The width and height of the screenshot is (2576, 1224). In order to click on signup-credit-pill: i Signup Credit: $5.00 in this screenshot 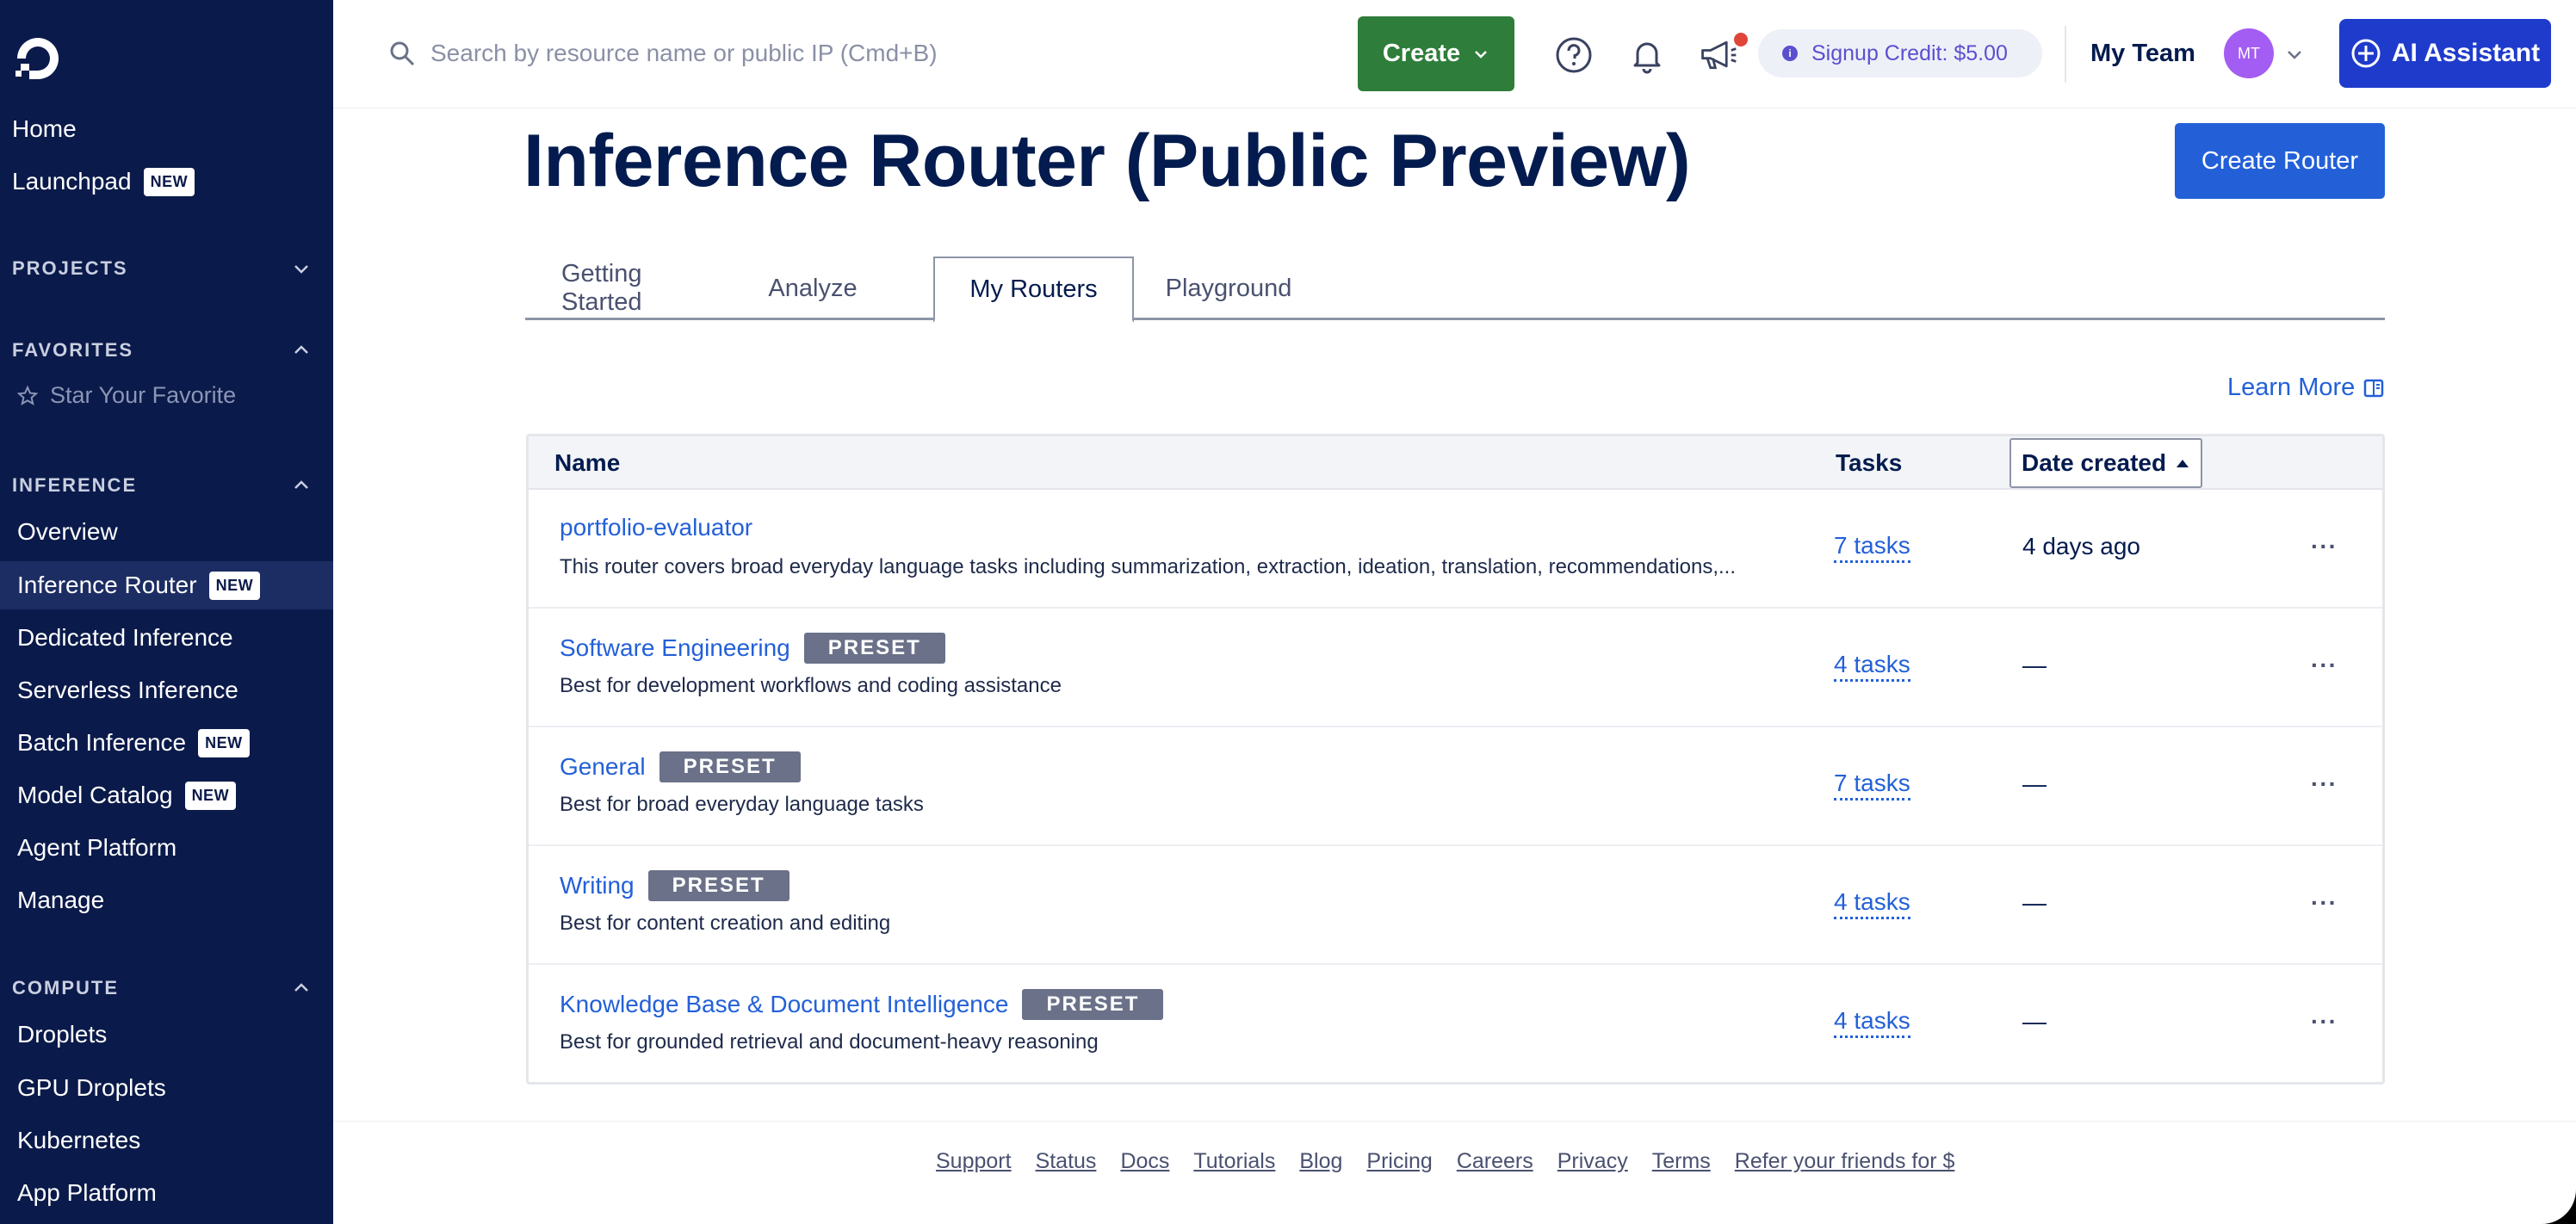, I will do `click(1900, 53)`.